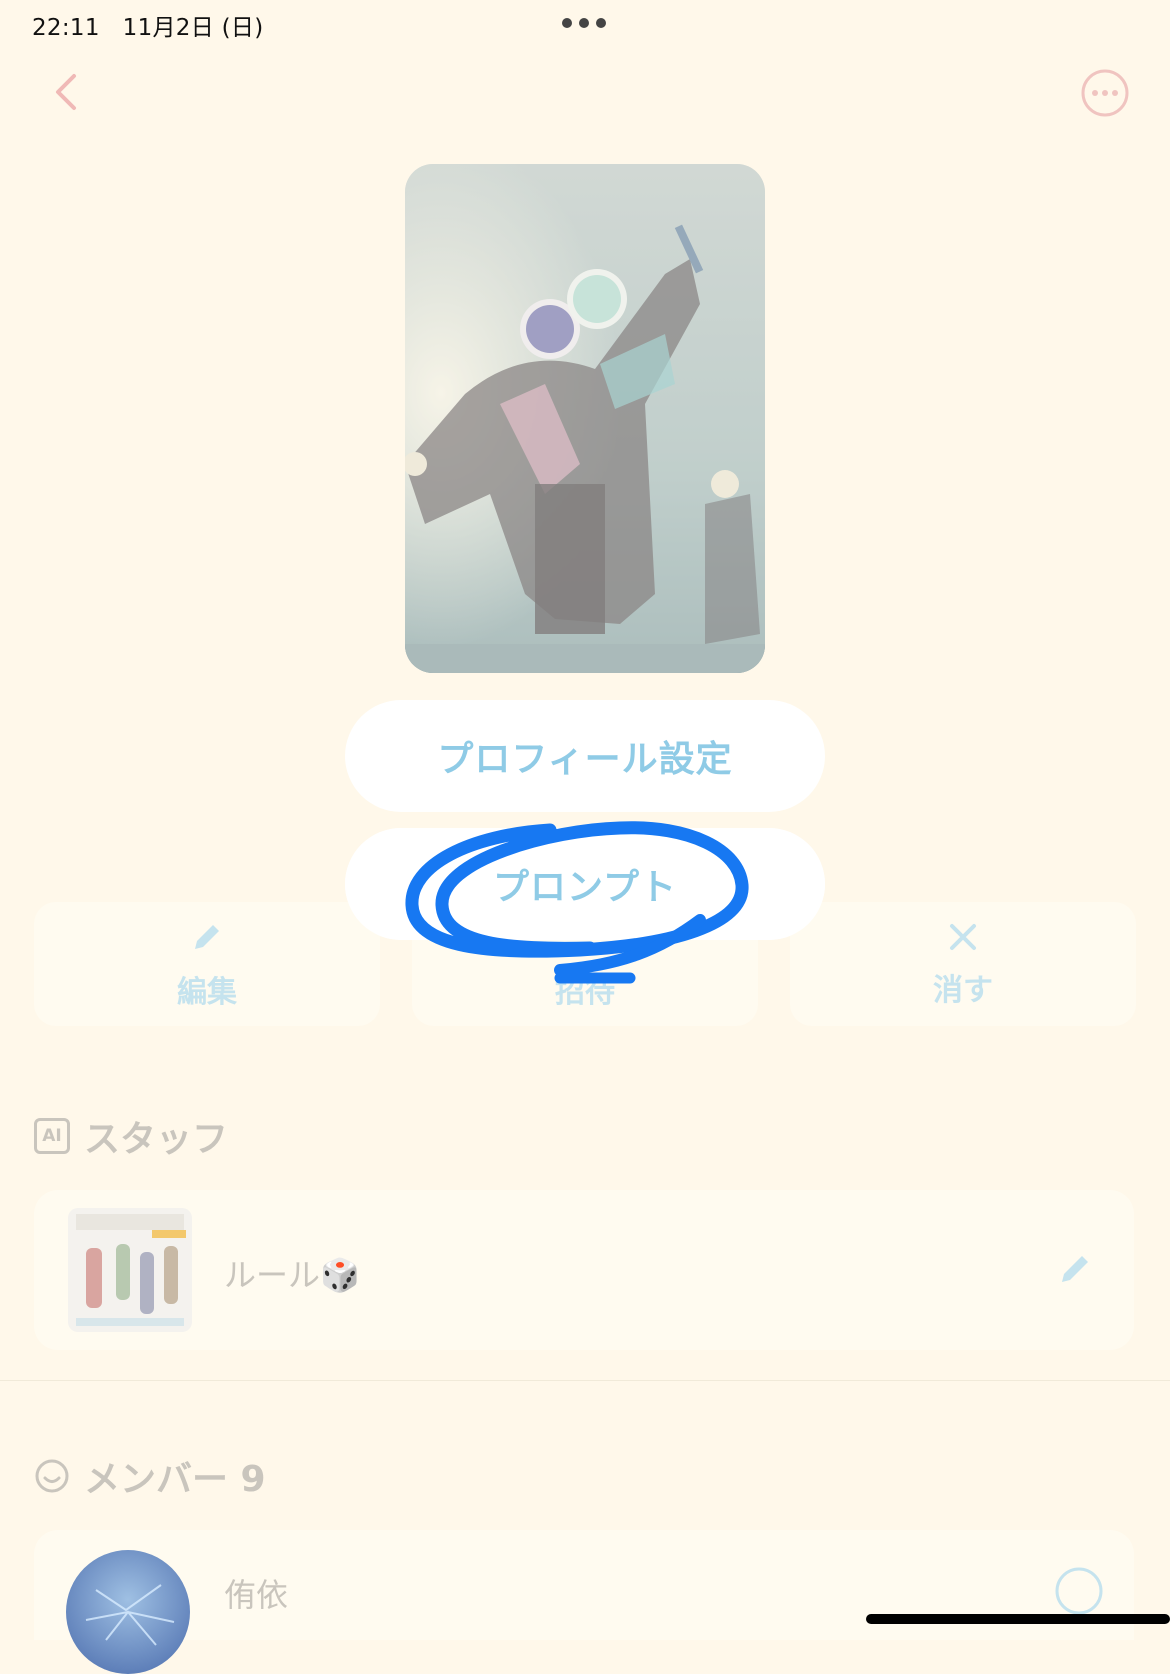  What do you see at coordinates (256, 1595) in the screenshot?
I see `member-name: 侑依` at bounding box center [256, 1595].